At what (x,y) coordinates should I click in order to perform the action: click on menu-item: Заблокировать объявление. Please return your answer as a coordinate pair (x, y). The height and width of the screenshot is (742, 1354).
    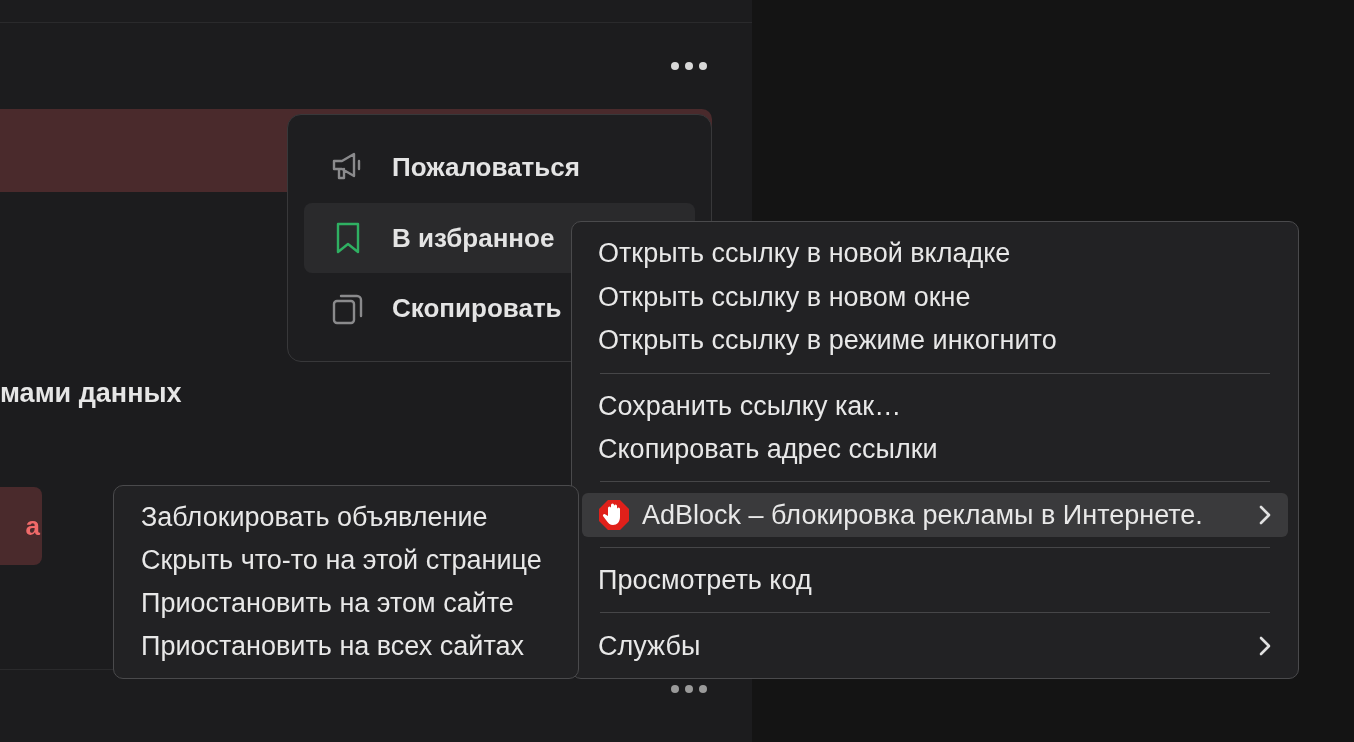
    Looking at the image, I should click on (346, 517).